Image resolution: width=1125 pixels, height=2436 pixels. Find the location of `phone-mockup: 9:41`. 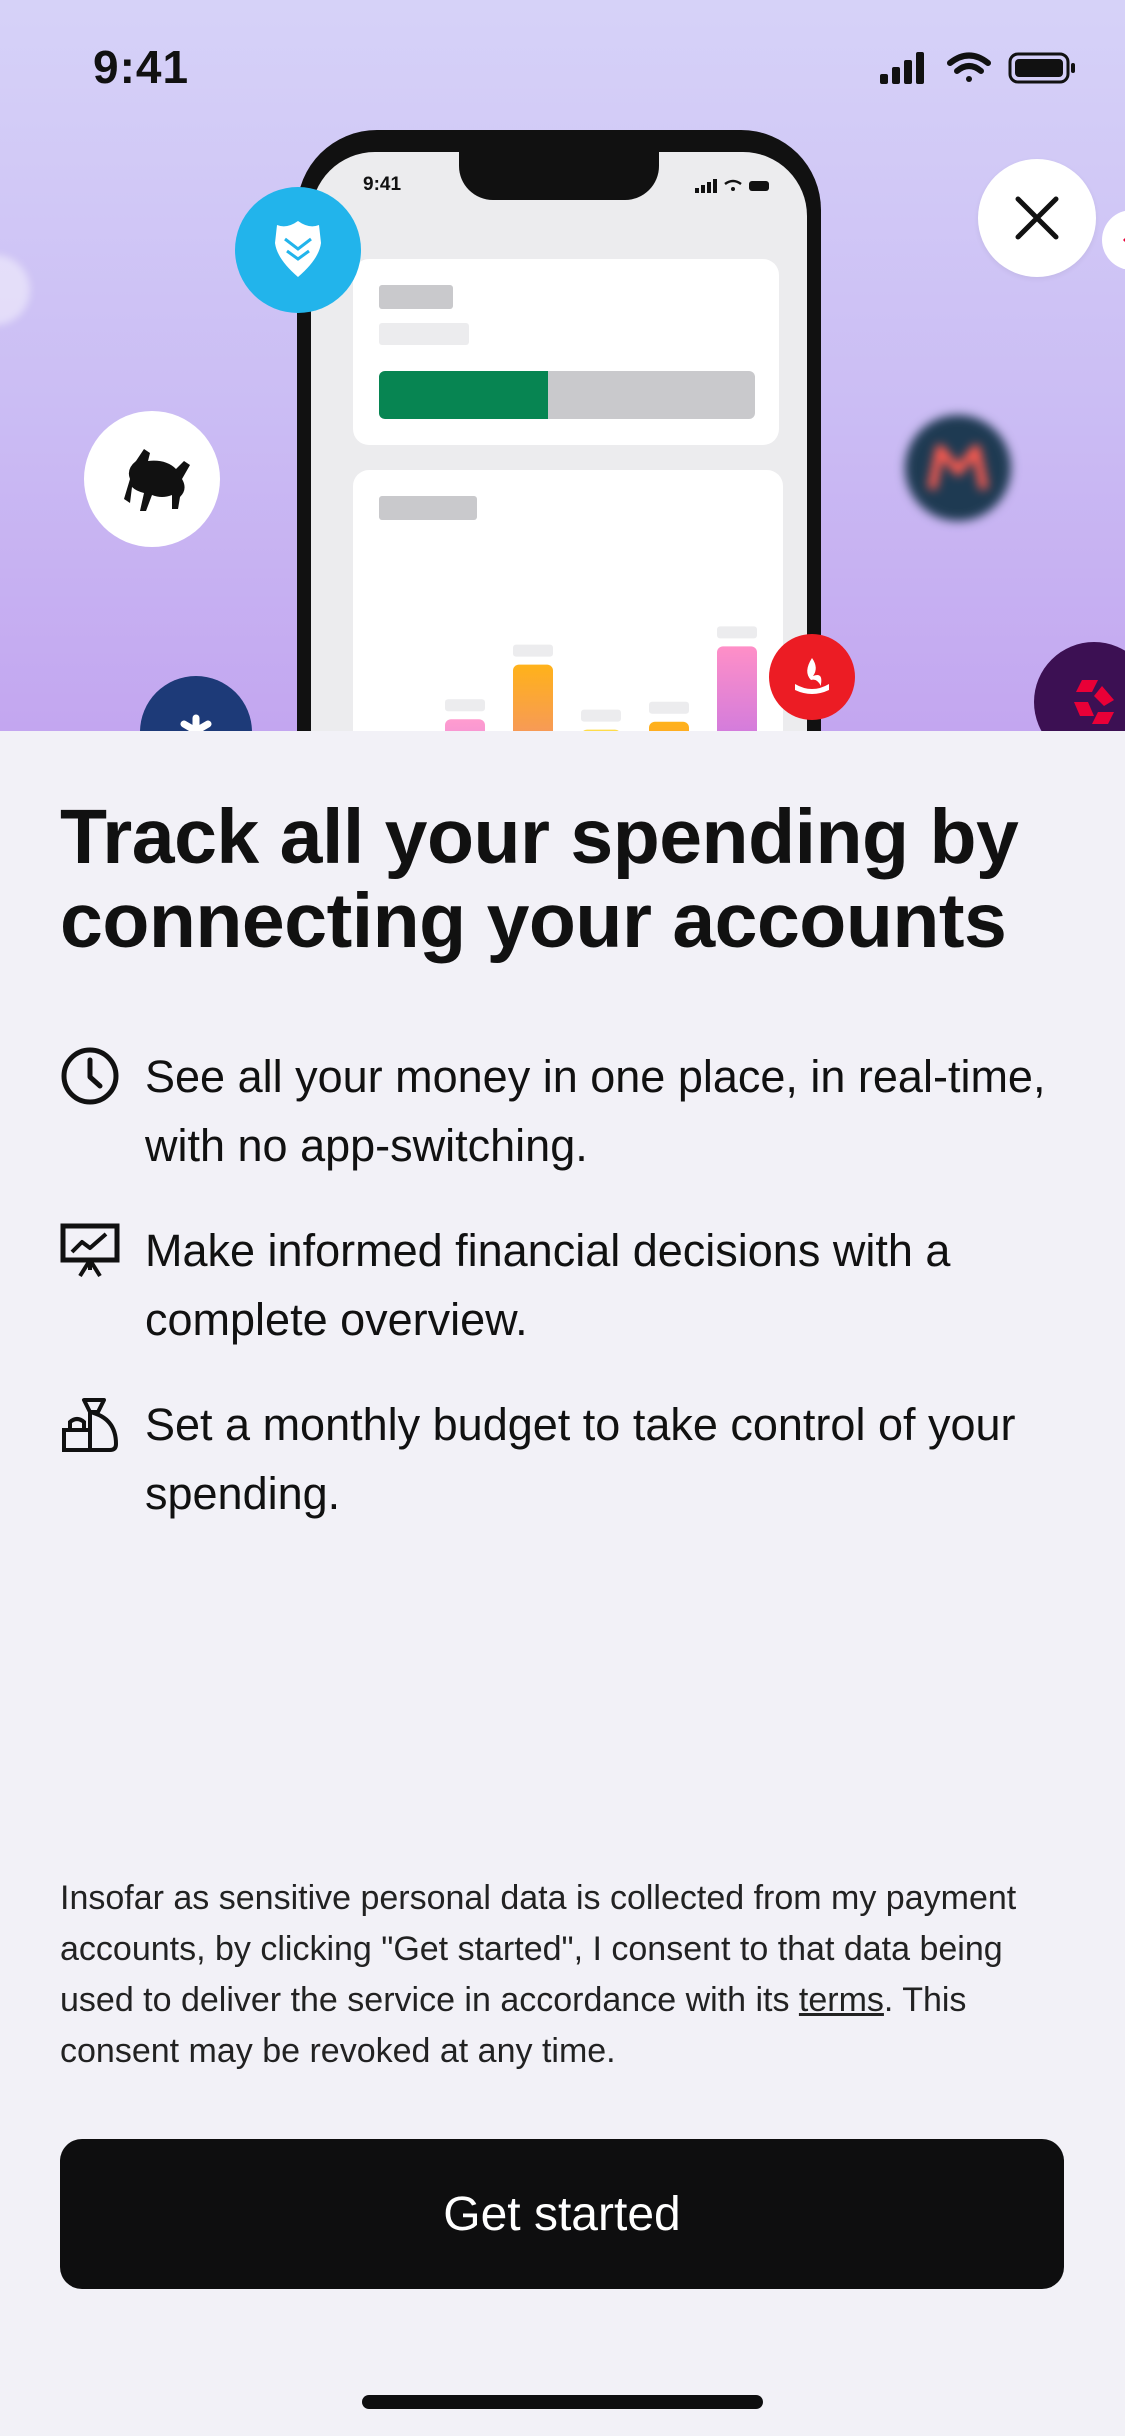

phone-mockup: 9:41 is located at coordinates (559, 430).